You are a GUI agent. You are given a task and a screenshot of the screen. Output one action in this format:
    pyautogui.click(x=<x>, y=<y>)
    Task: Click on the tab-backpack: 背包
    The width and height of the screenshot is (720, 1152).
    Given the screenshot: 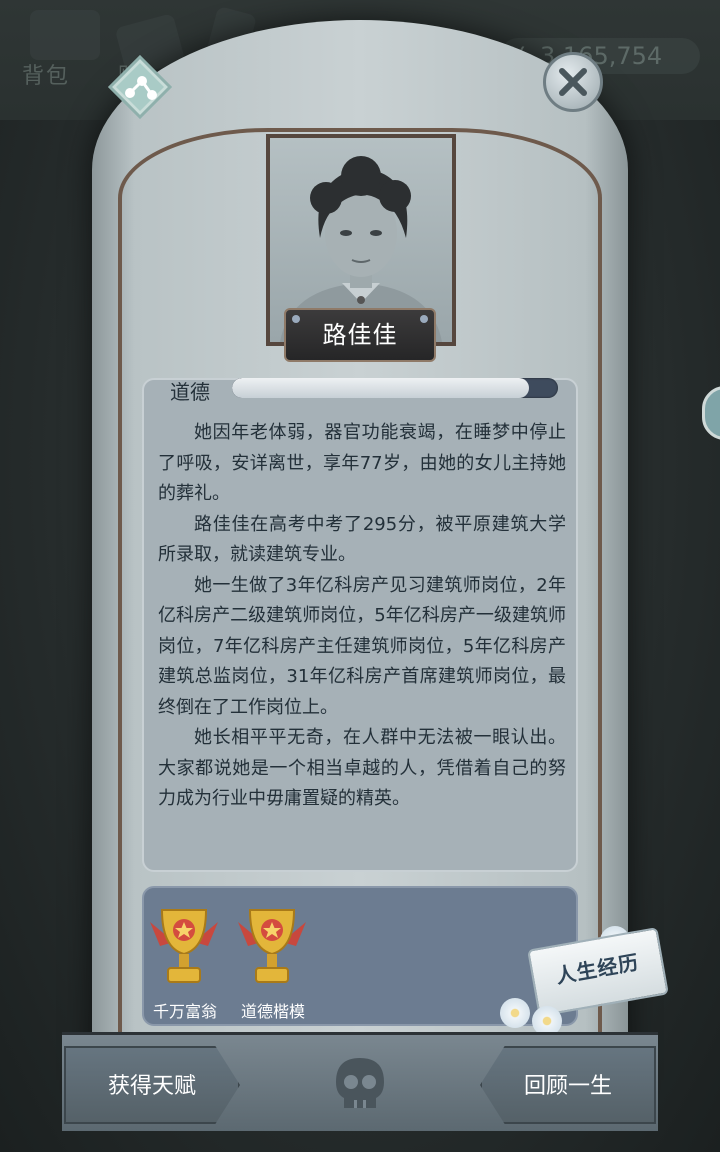 What is the action you would take?
    pyautogui.click(x=46, y=74)
    